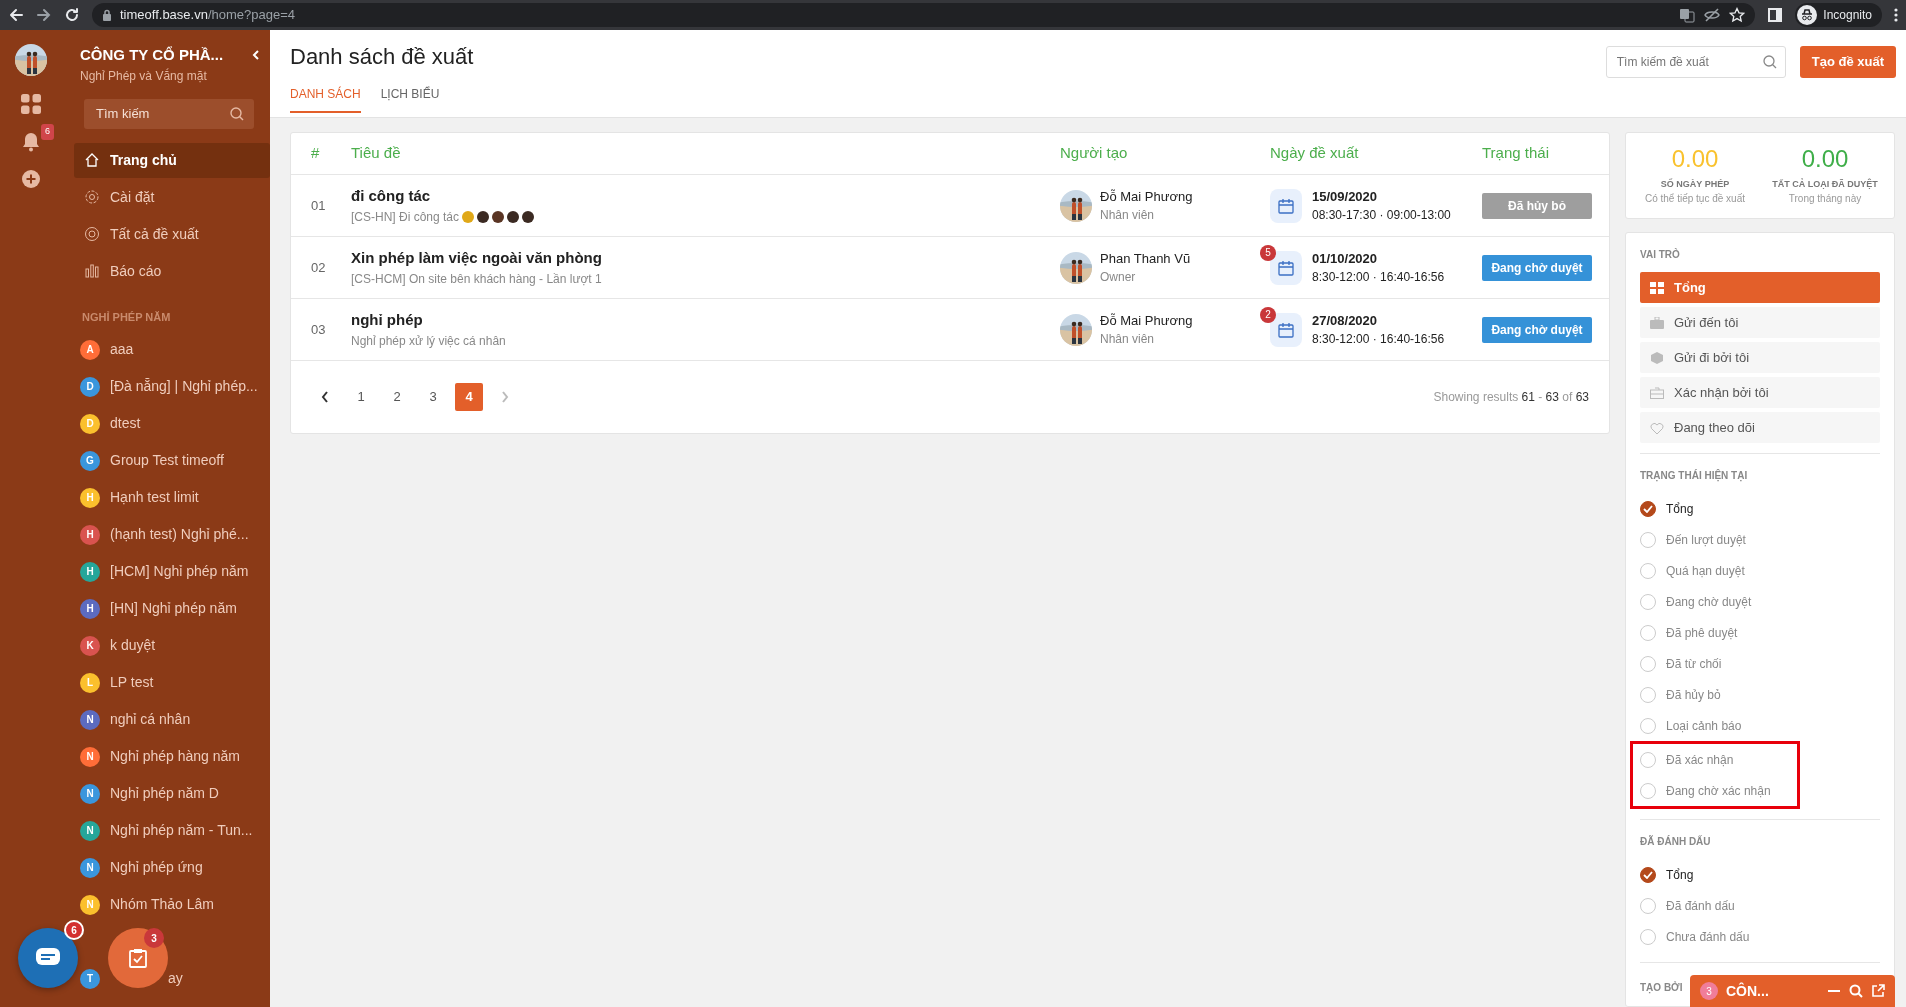  What do you see at coordinates (410, 99) in the screenshot?
I see `tab: LỊCH BIỂU` at bounding box center [410, 99].